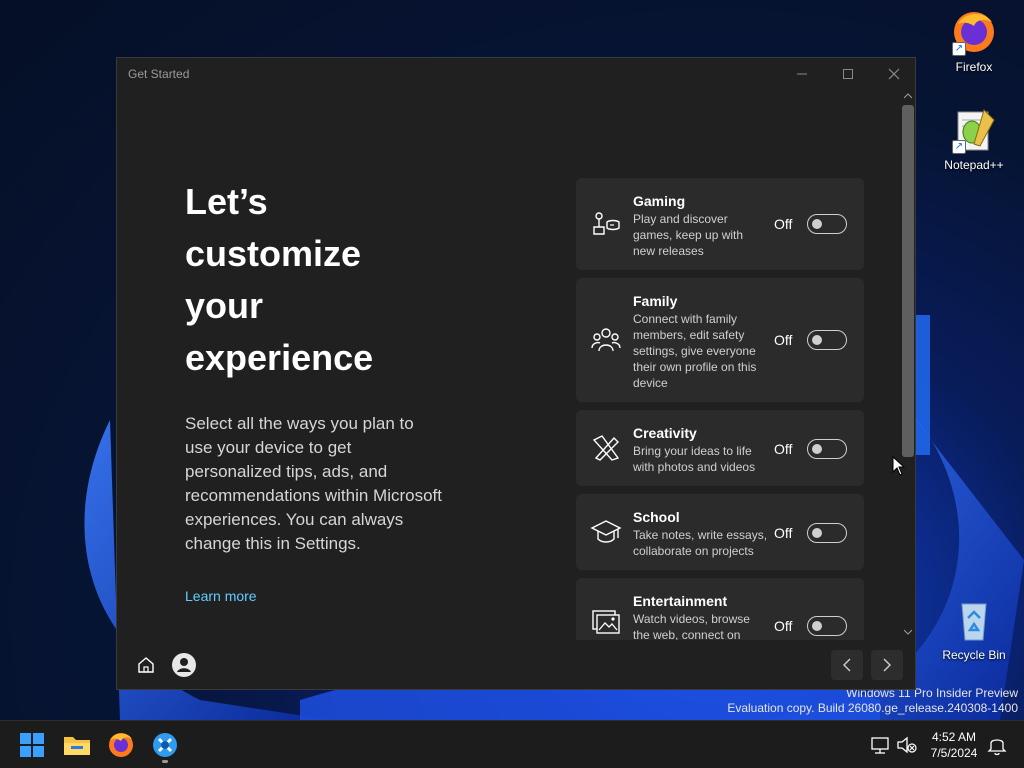 This screenshot has width=1024, height=768. I want to click on get-started-app-icon, so click(165, 745).